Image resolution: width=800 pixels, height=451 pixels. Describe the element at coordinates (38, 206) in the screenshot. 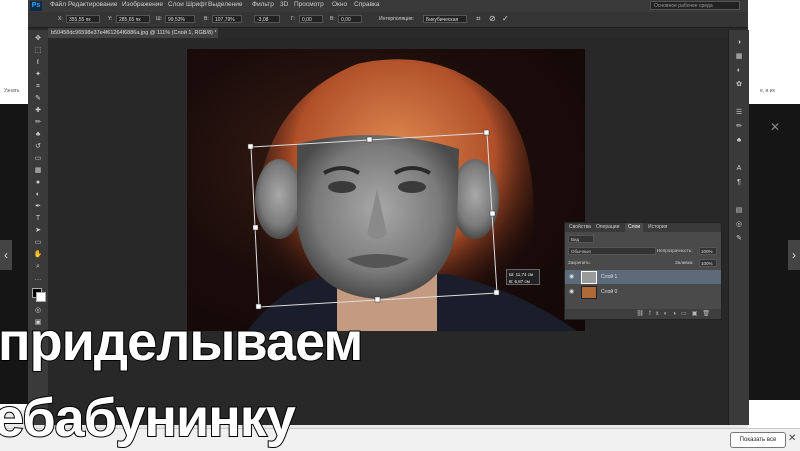

I see `pen-tool-icon: ✒` at that location.